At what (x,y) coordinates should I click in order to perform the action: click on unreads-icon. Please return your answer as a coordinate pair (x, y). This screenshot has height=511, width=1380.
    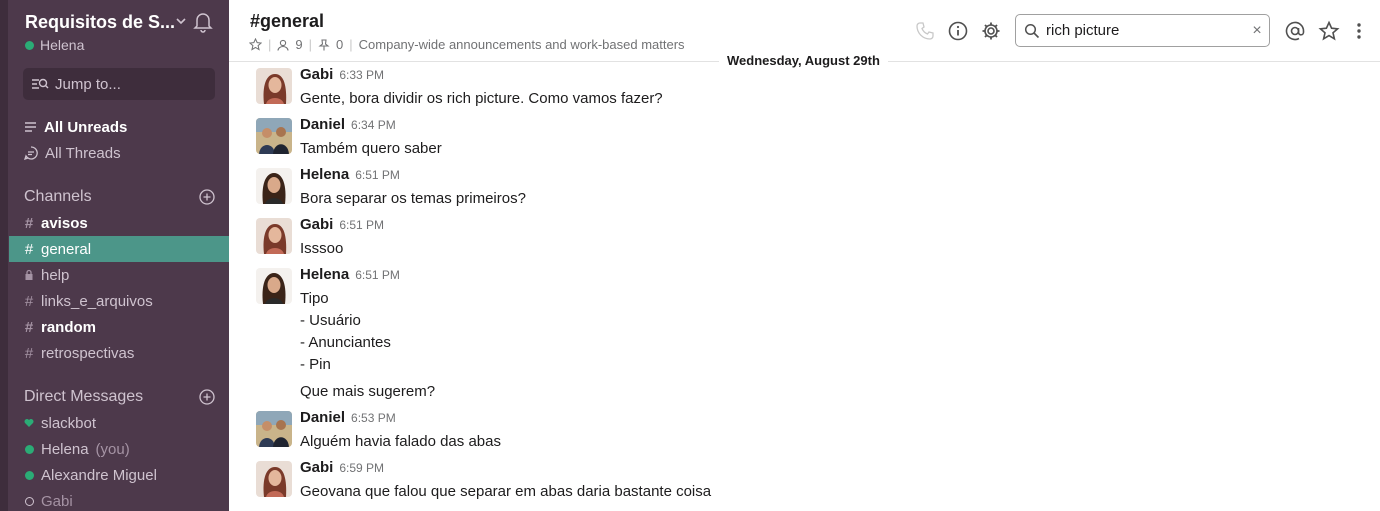
    Looking at the image, I should click on (30, 127).